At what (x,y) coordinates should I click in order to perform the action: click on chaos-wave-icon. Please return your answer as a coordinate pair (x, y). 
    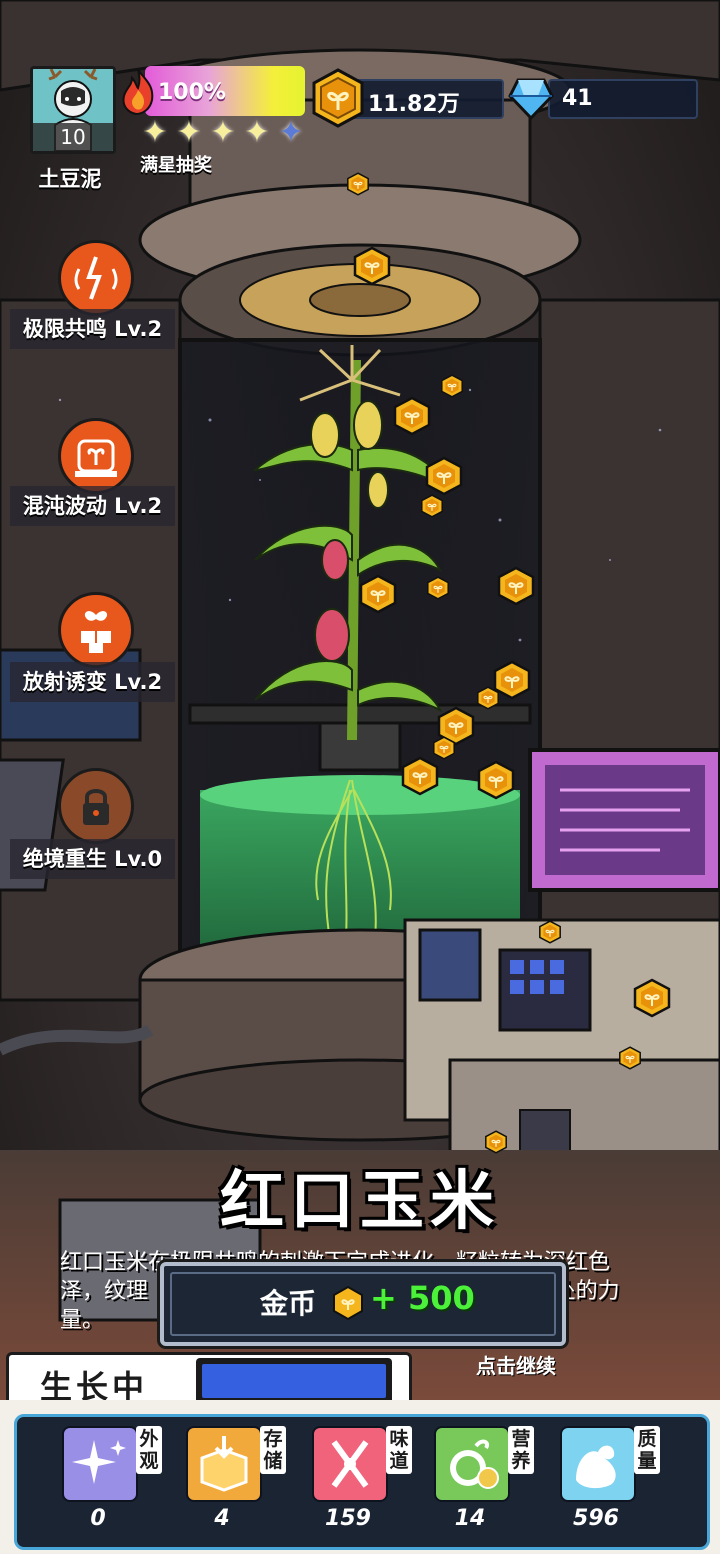
    Looking at the image, I should click on (96, 458).